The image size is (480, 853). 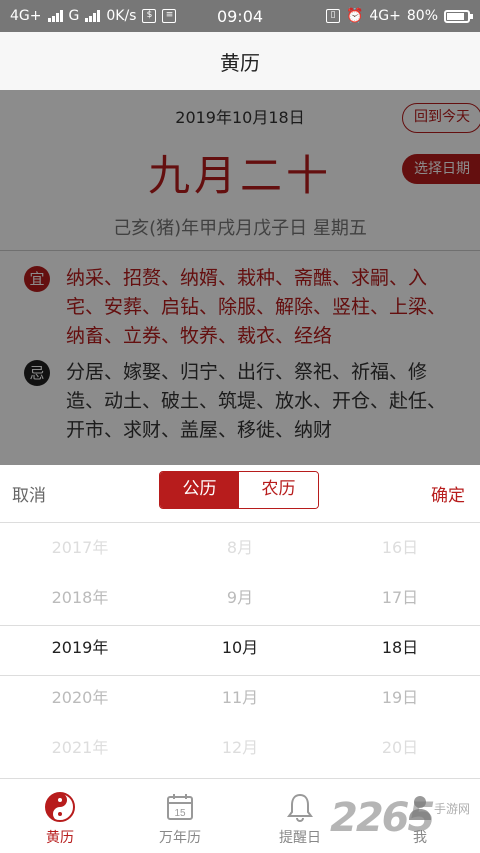 I want to click on wheel-item-month-selected: 10月, so click(x=240, y=648).